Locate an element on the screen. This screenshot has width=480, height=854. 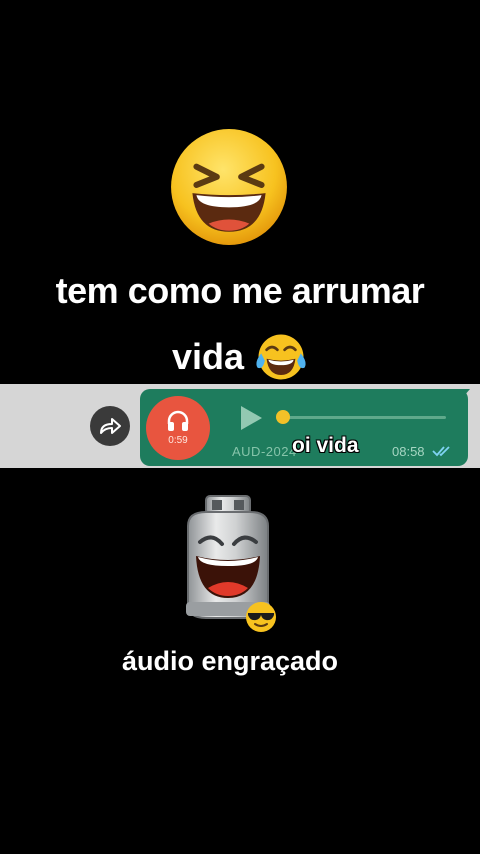
audio-file-label: AUD-2024 is located at coordinates (264, 451).